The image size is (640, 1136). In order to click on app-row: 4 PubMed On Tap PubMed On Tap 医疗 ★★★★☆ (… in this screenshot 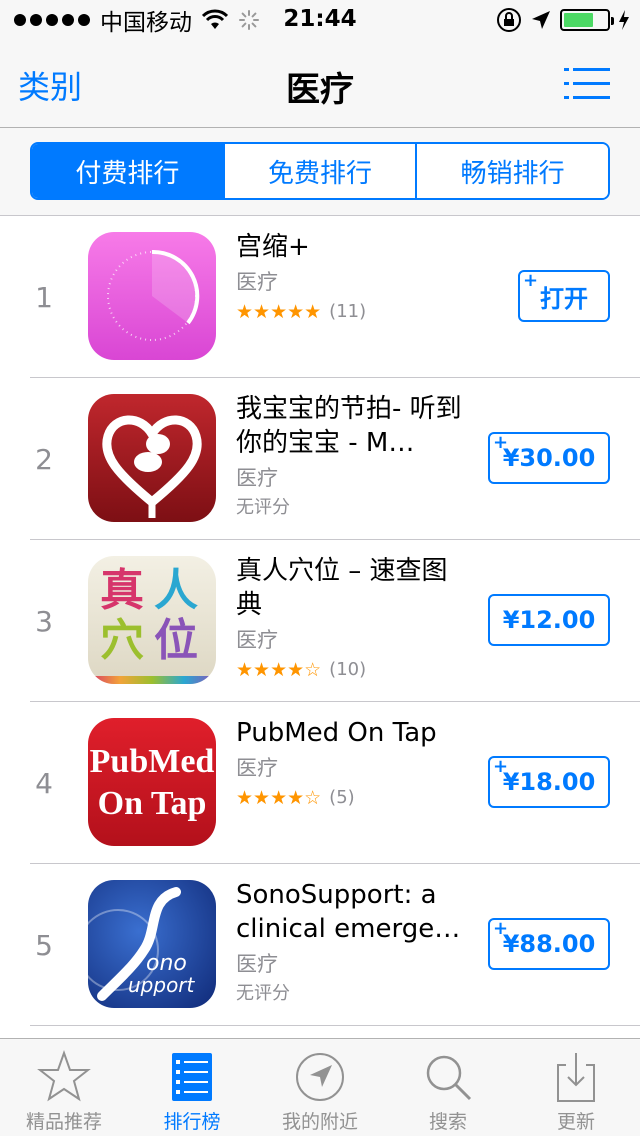, I will do `click(320, 783)`.